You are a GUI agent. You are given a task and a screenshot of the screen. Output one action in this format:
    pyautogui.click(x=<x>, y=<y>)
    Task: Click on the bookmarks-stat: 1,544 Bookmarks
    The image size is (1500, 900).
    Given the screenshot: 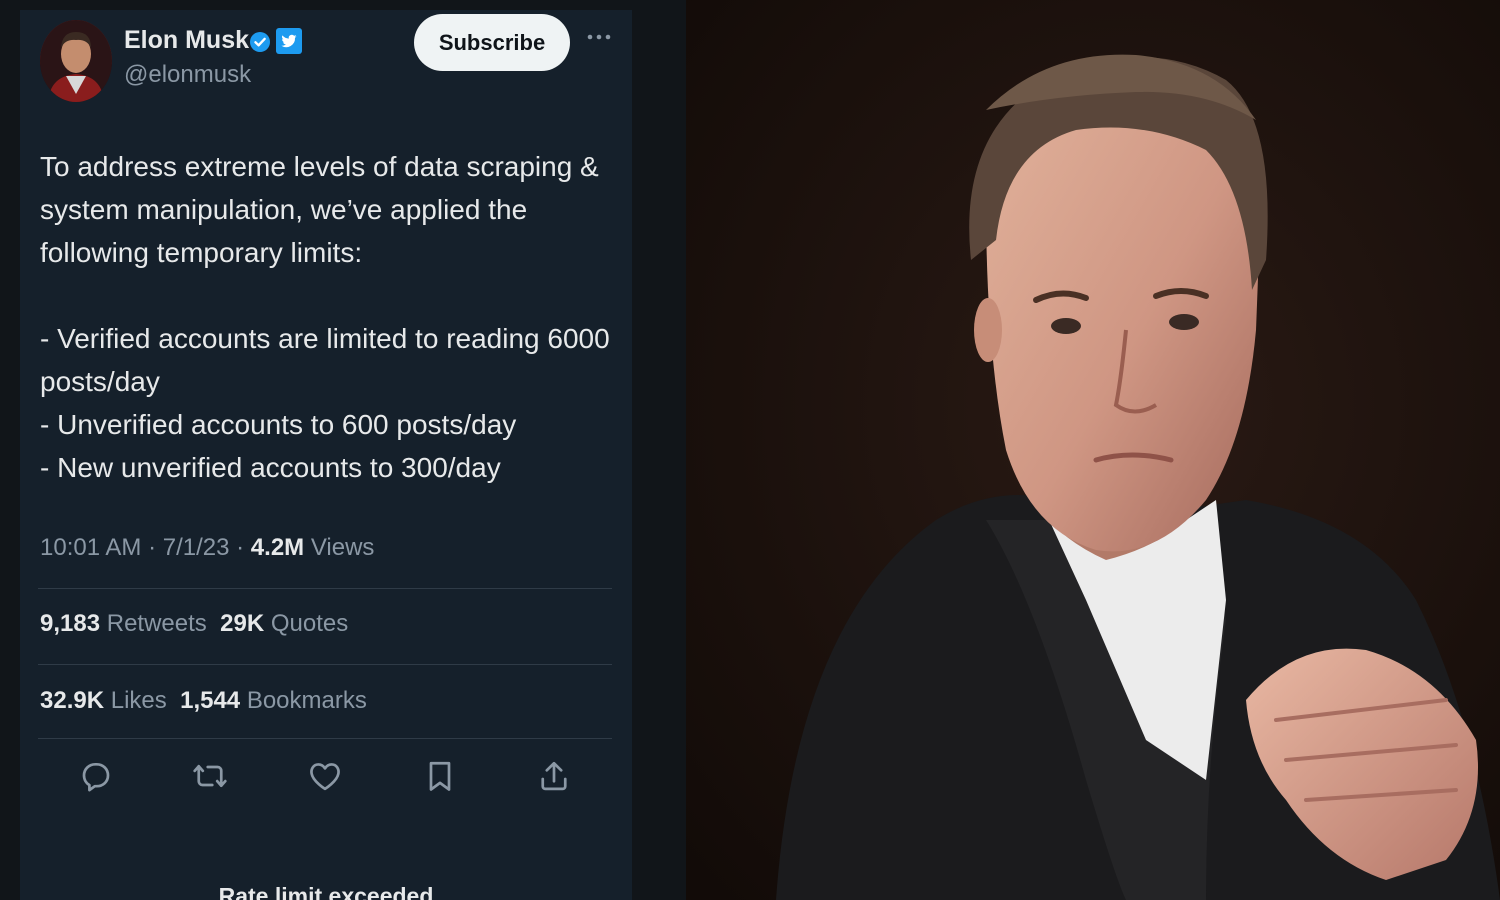 What is the action you would take?
    pyautogui.click(x=273, y=700)
    